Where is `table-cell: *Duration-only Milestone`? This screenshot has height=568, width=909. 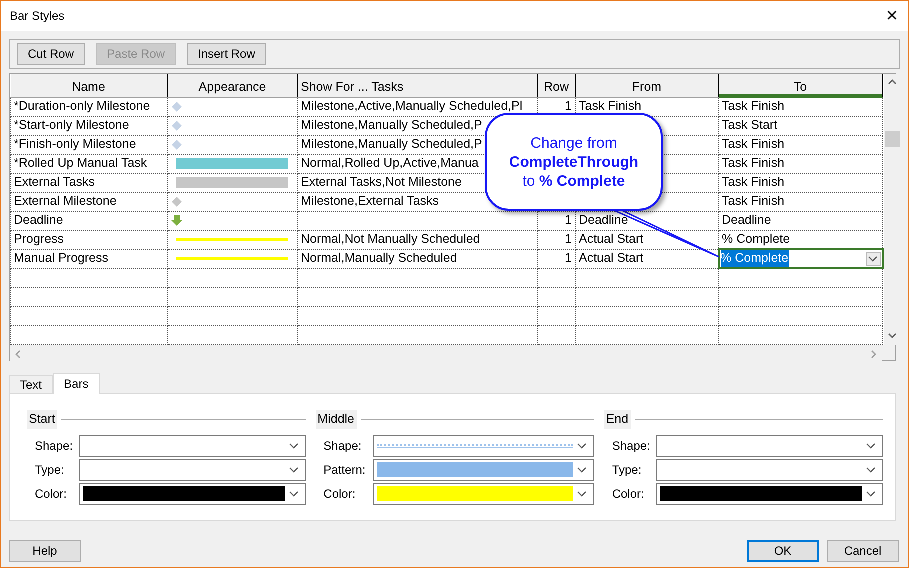 table-cell: *Duration-only Milestone is located at coordinates (89, 106).